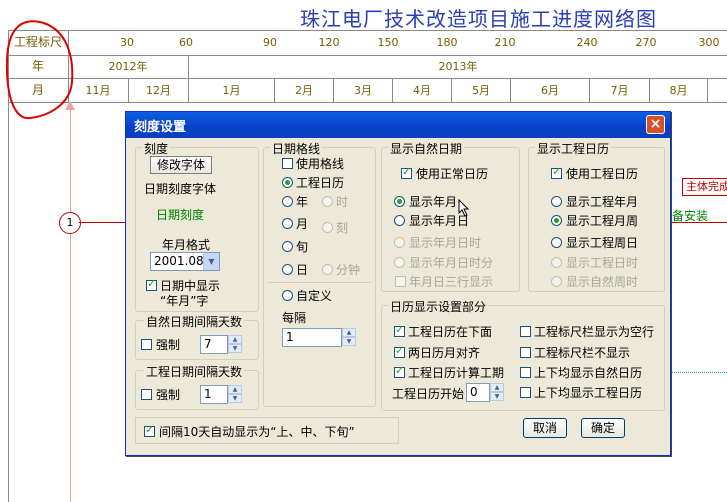  Describe the element at coordinates (159, 90) in the screenshot. I see `month-cell: 12月` at that location.